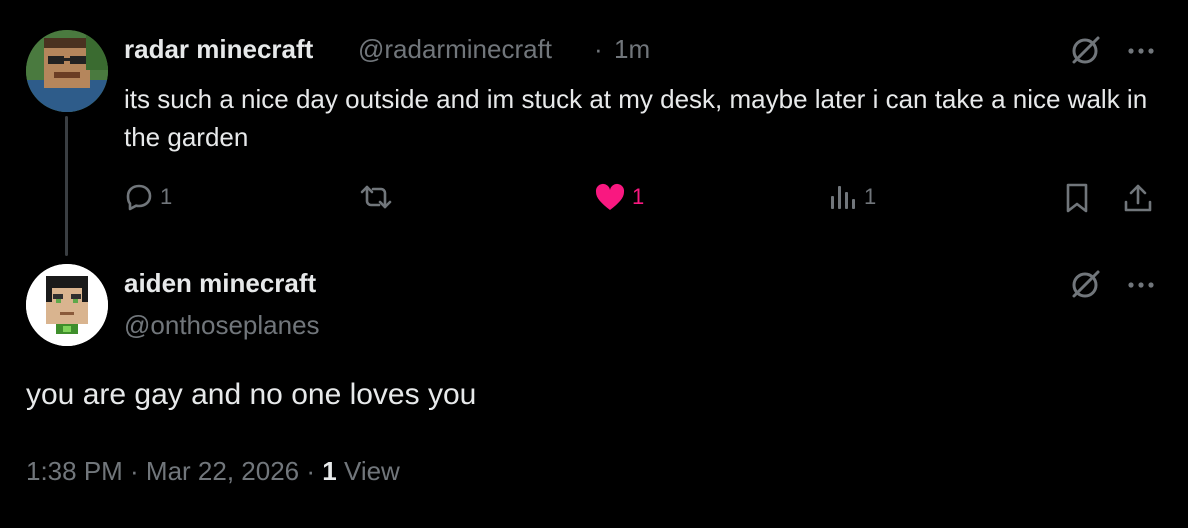  I want to click on reply-count: 1, so click(166, 196).